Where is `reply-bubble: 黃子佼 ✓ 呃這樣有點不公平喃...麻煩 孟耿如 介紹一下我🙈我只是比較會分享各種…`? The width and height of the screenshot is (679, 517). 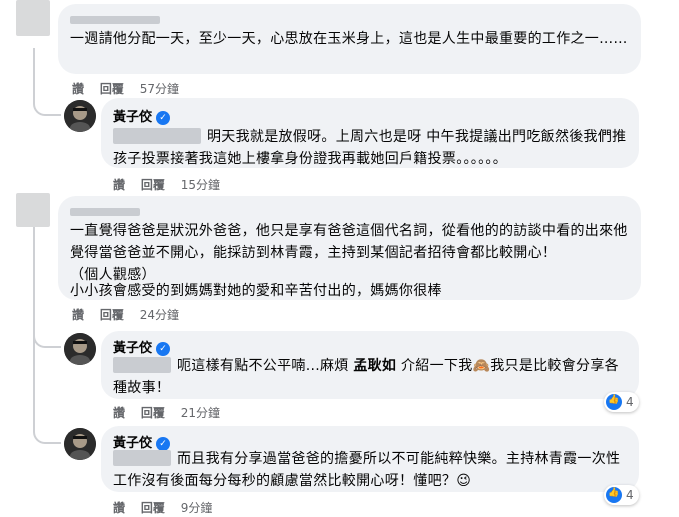
reply-bubble: 黃子佼 ✓ 呃這樣有點不公平喃...麻煩 孟耿如 介紹一下我🙈我只是比較會分享各種… is located at coordinates (370, 365).